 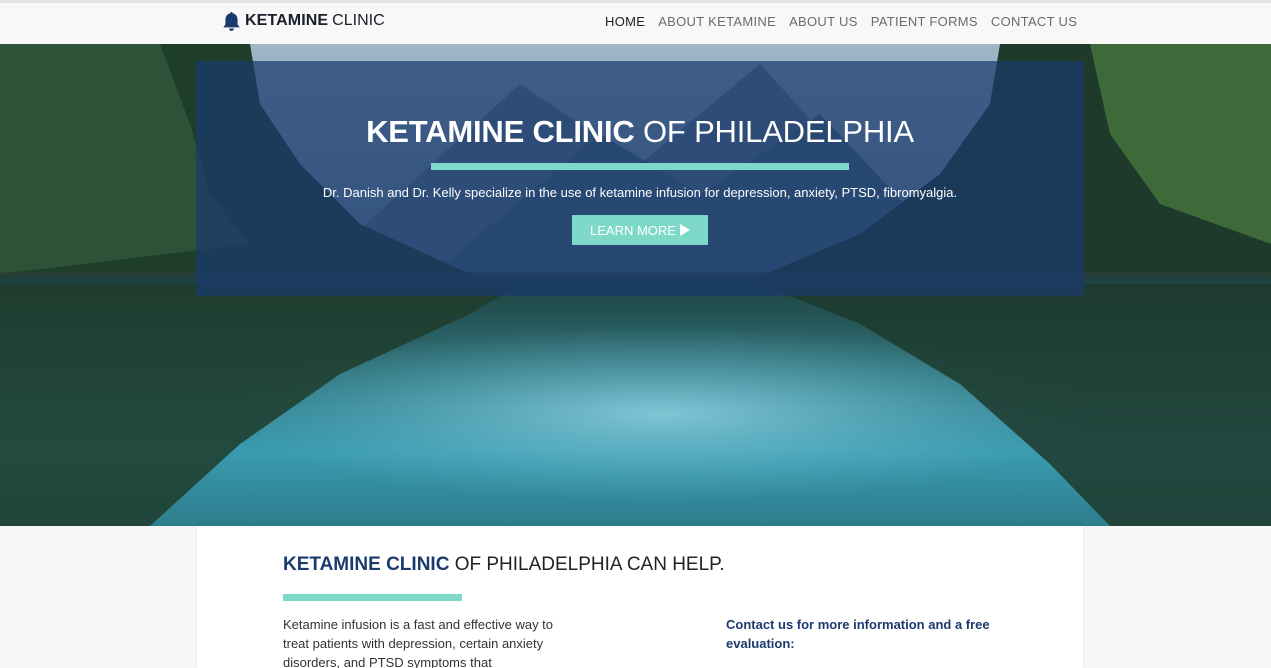 I want to click on section-accent-rule, so click(x=372, y=597).